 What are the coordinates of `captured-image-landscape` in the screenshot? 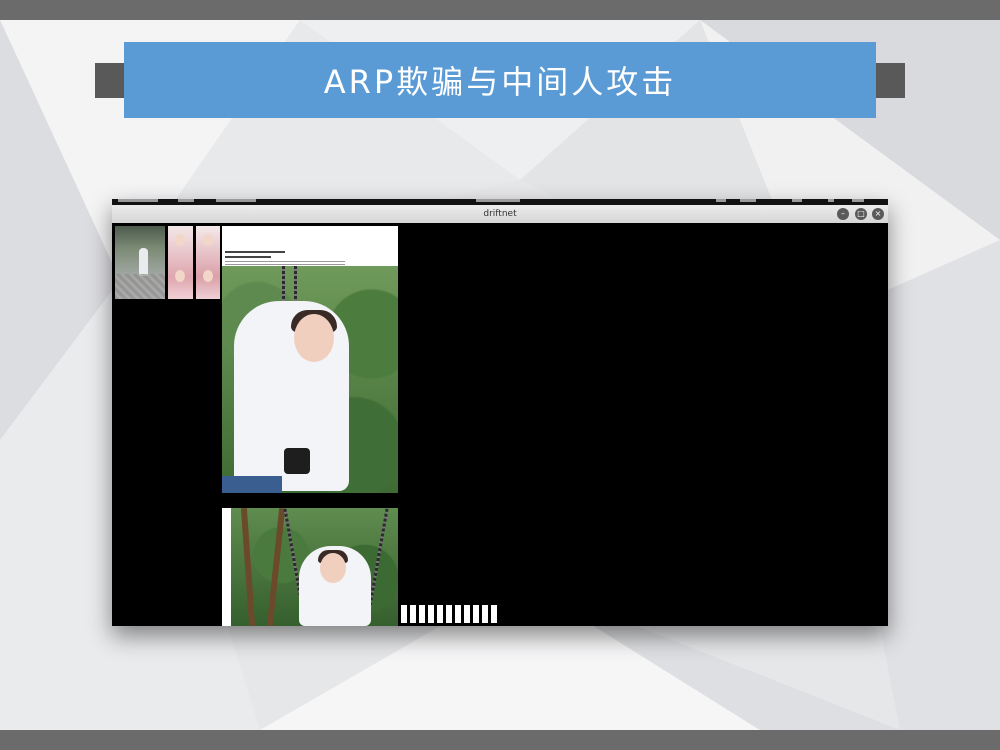 It's located at (310, 567).